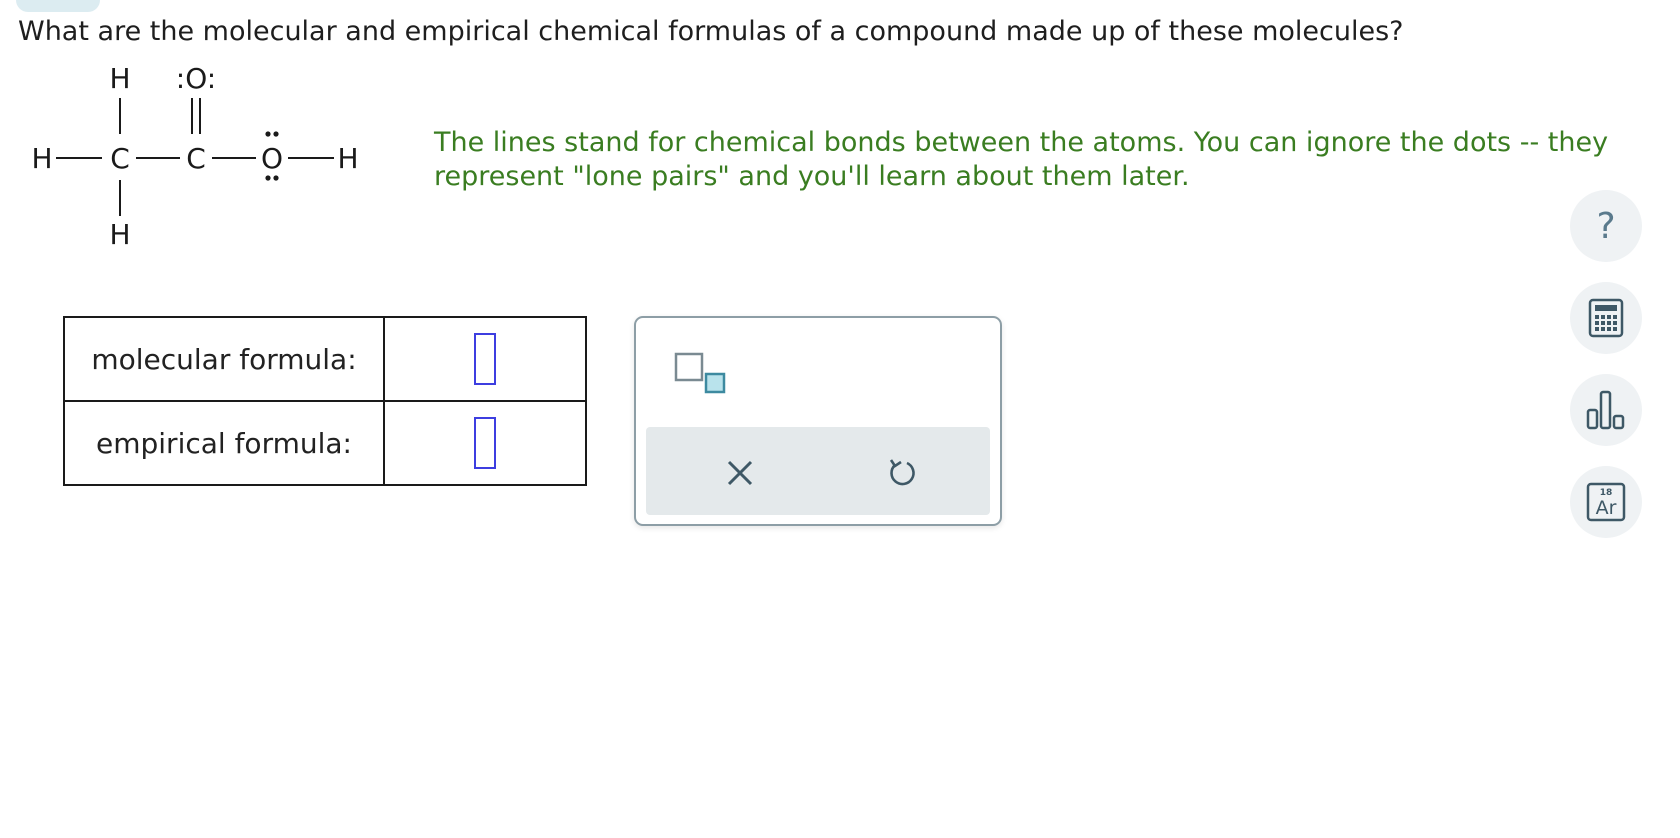 This screenshot has width=1680, height=838. I want to click on clear-button, so click(740, 473).